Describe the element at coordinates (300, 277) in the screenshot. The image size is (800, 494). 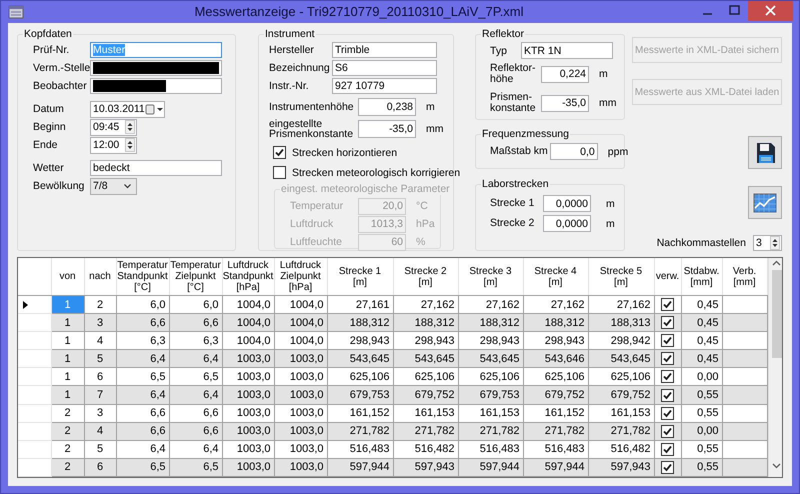
I see `column-header: Luftdruck Zielpunkt [hPa]` at that location.